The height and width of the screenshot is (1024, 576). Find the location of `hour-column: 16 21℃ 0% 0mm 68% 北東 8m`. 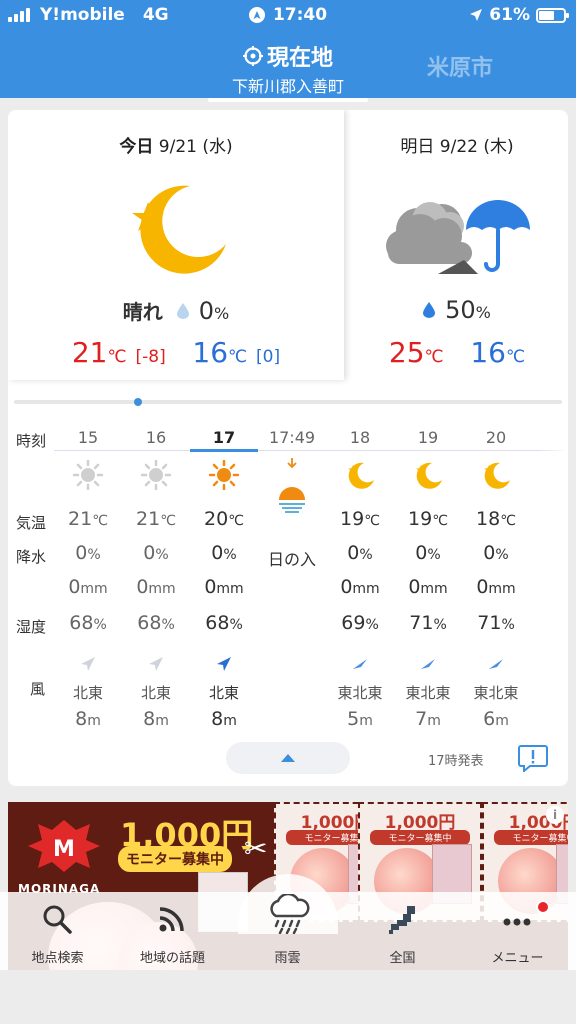

hour-column: 16 21℃ 0% 0mm 68% 北東 8m is located at coordinates (156, 575).